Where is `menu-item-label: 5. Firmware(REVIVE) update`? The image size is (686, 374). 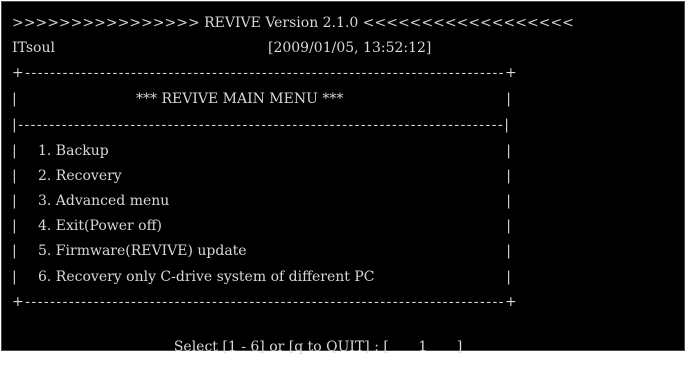
menu-item-label: 5. Firmware(REVIVE) update is located at coordinates (142, 251).